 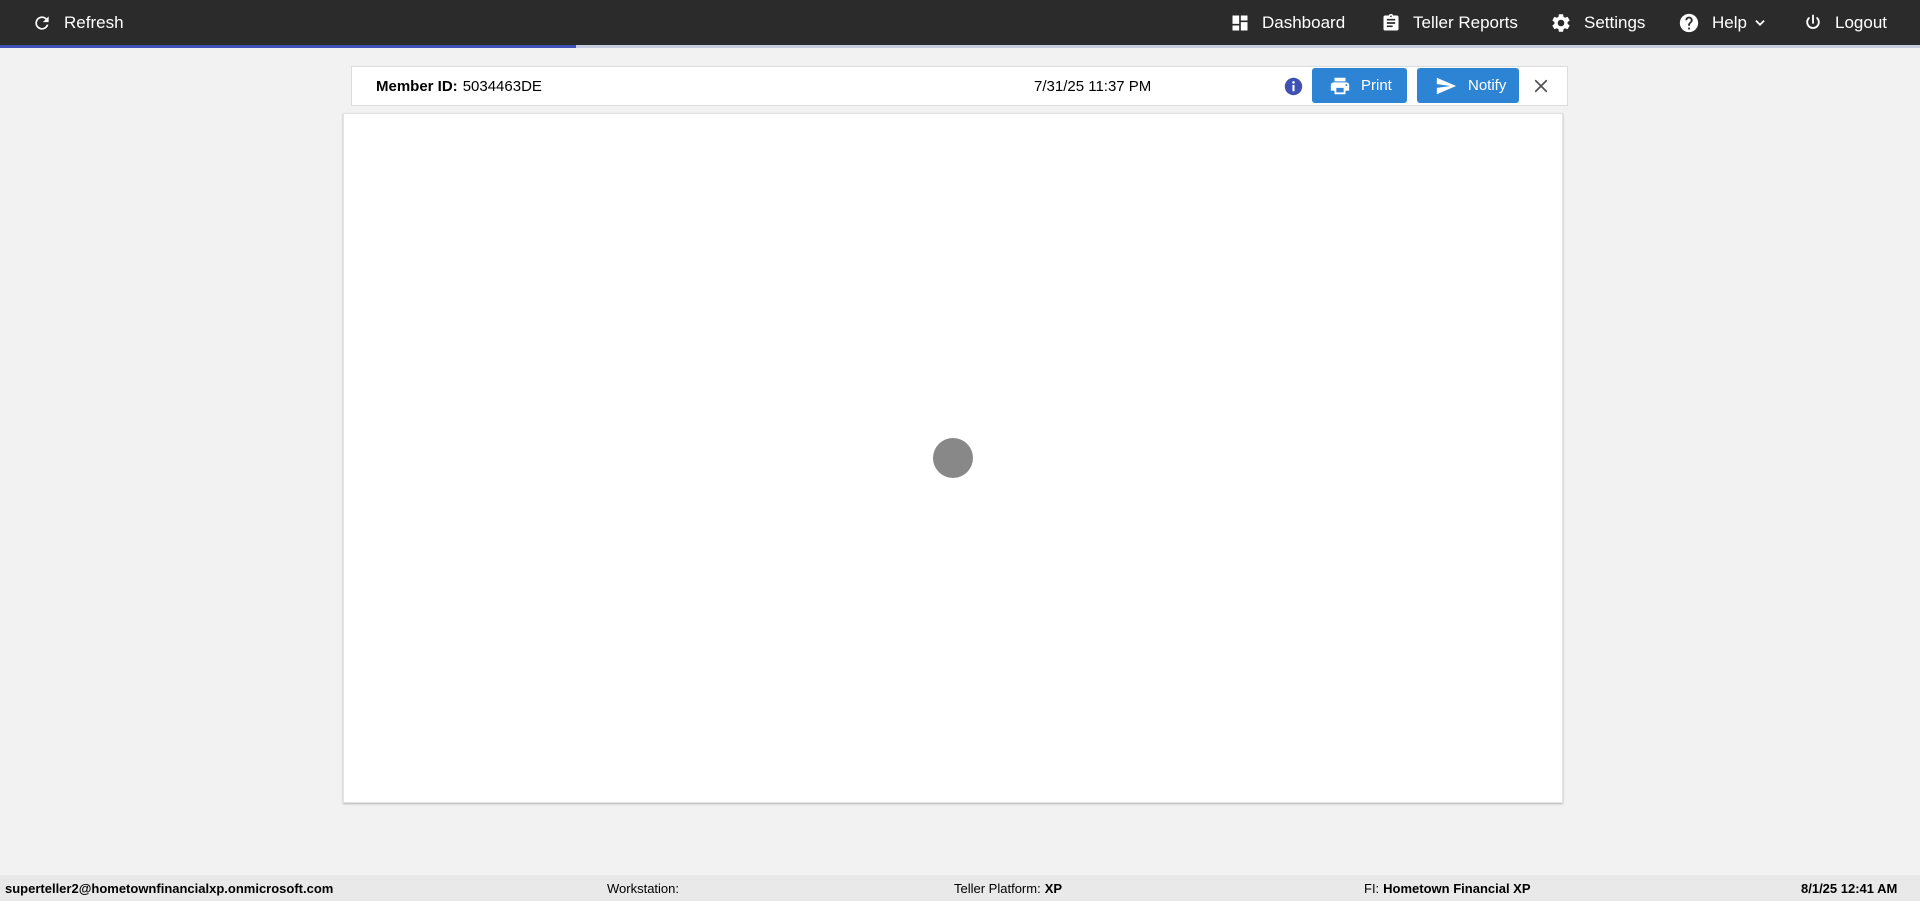 What do you see at coordinates (1293, 86) in the screenshot?
I see `info-icon` at bounding box center [1293, 86].